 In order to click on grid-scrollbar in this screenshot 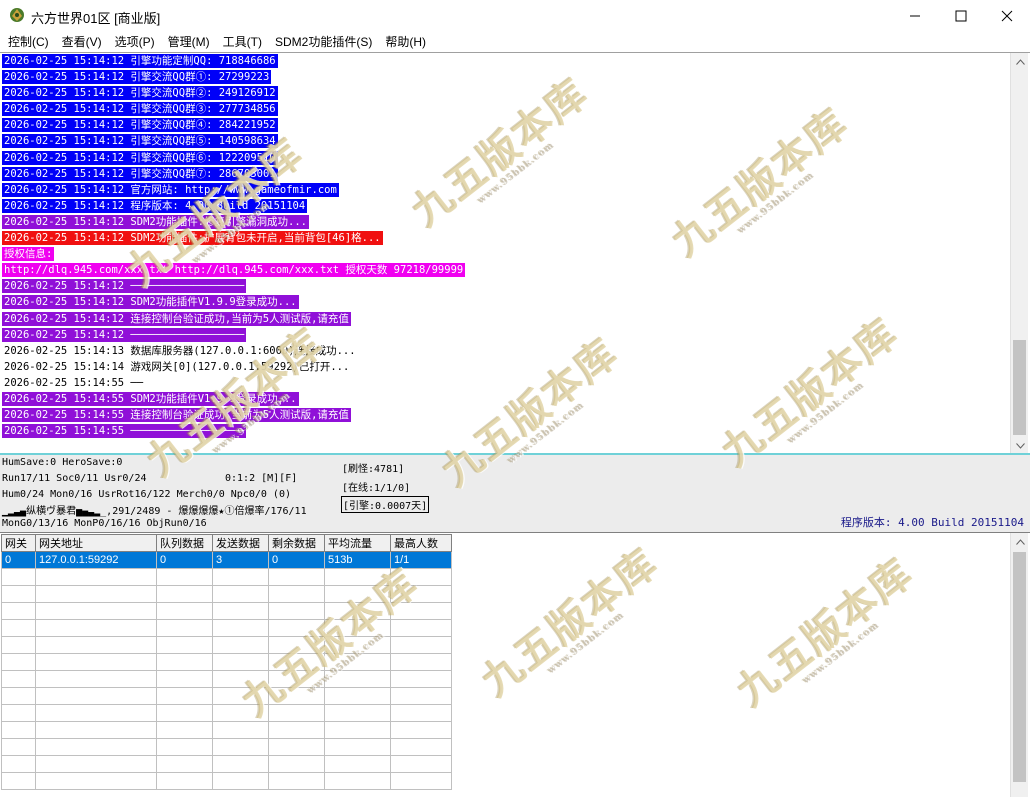, I will do `click(1019, 665)`.